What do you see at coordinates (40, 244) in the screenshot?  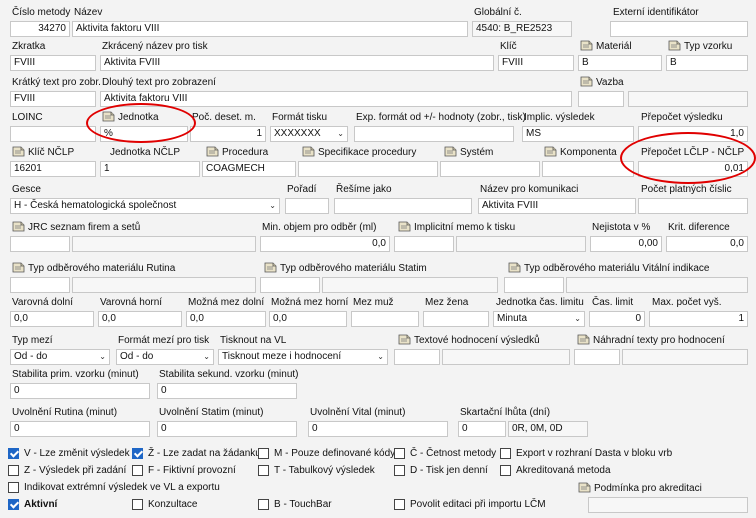 I see `jrc-code-field` at bounding box center [40, 244].